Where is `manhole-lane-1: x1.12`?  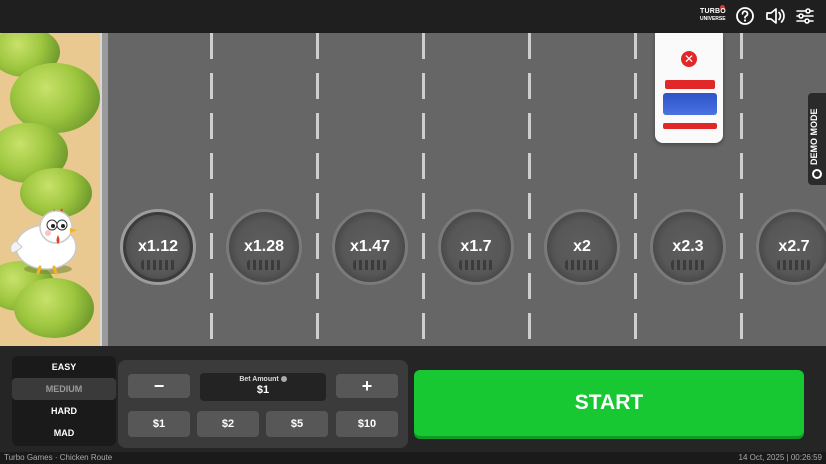 manhole-lane-1: x1.12 is located at coordinates (158, 247).